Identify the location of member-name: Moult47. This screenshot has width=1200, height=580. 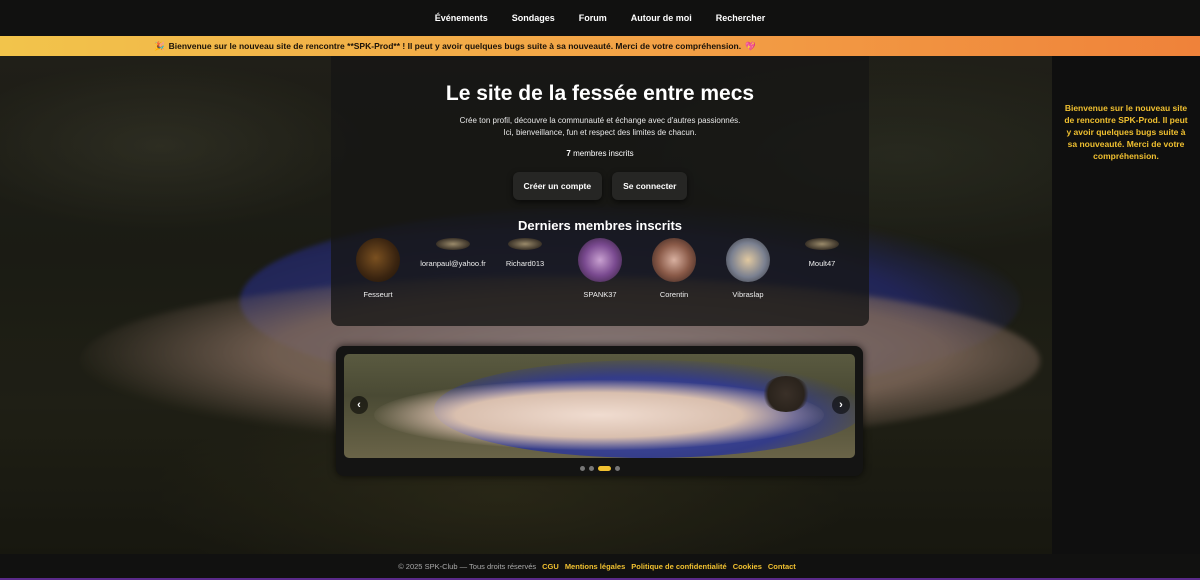
(822, 263).